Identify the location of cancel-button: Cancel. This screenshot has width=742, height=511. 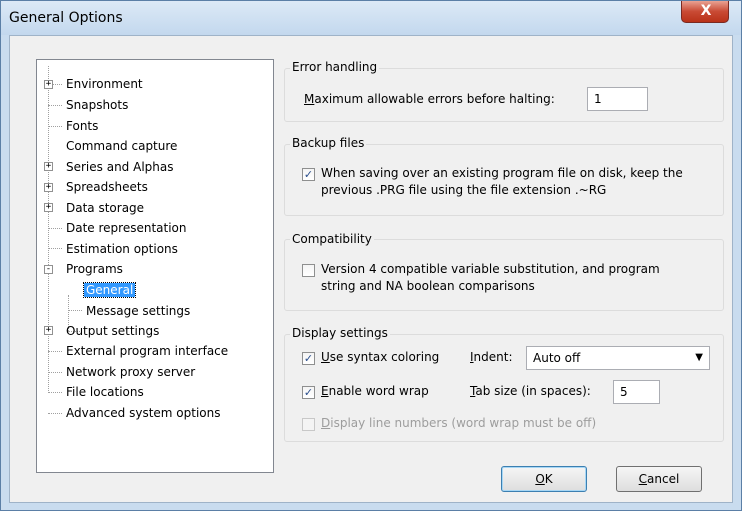
(659, 479).